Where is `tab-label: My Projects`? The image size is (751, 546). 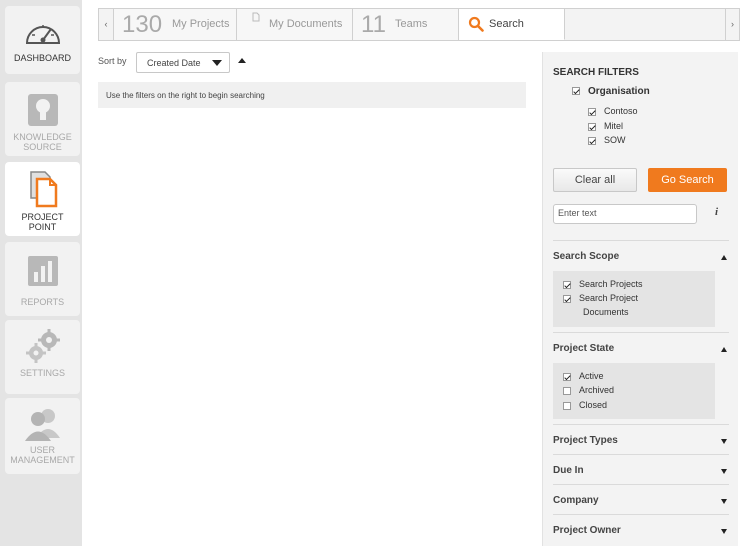 tab-label: My Projects is located at coordinates (201, 24).